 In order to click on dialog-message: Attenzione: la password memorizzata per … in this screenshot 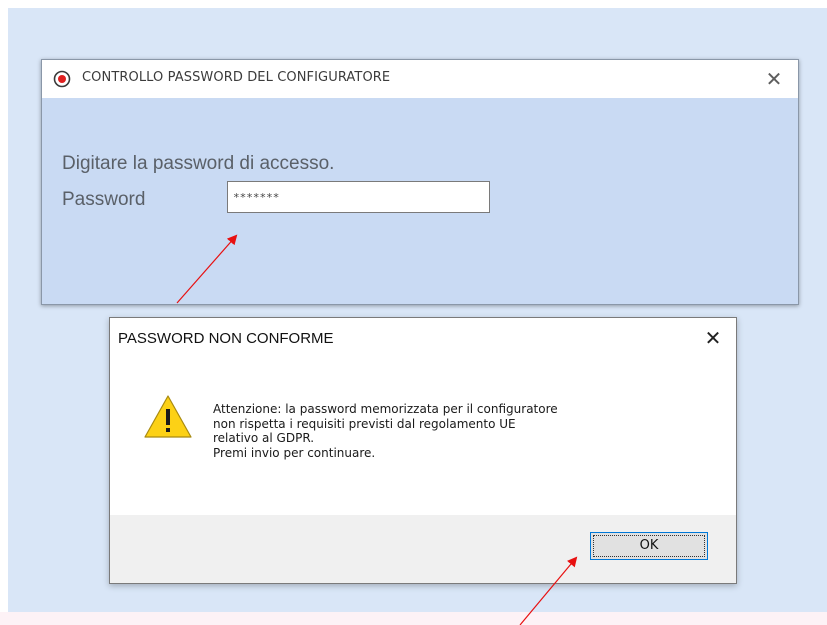, I will do `click(385, 431)`.